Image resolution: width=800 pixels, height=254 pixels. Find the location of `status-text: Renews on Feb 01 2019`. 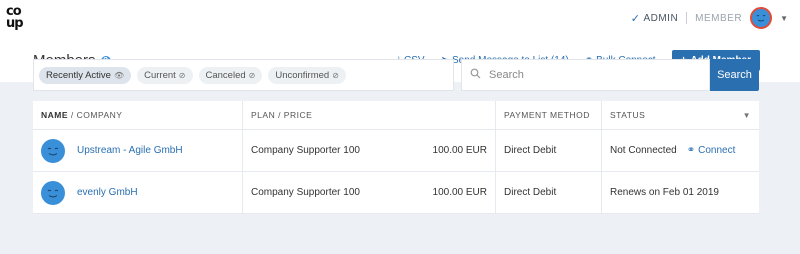

status-text: Renews on Feb 01 2019 is located at coordinates (664, 192).